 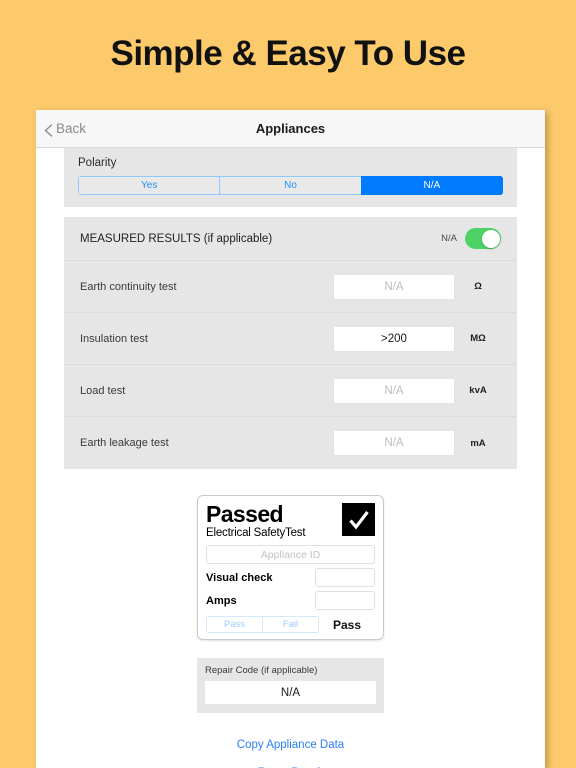 I want to click on measured-results-toggle, so click(x=483, y=238).